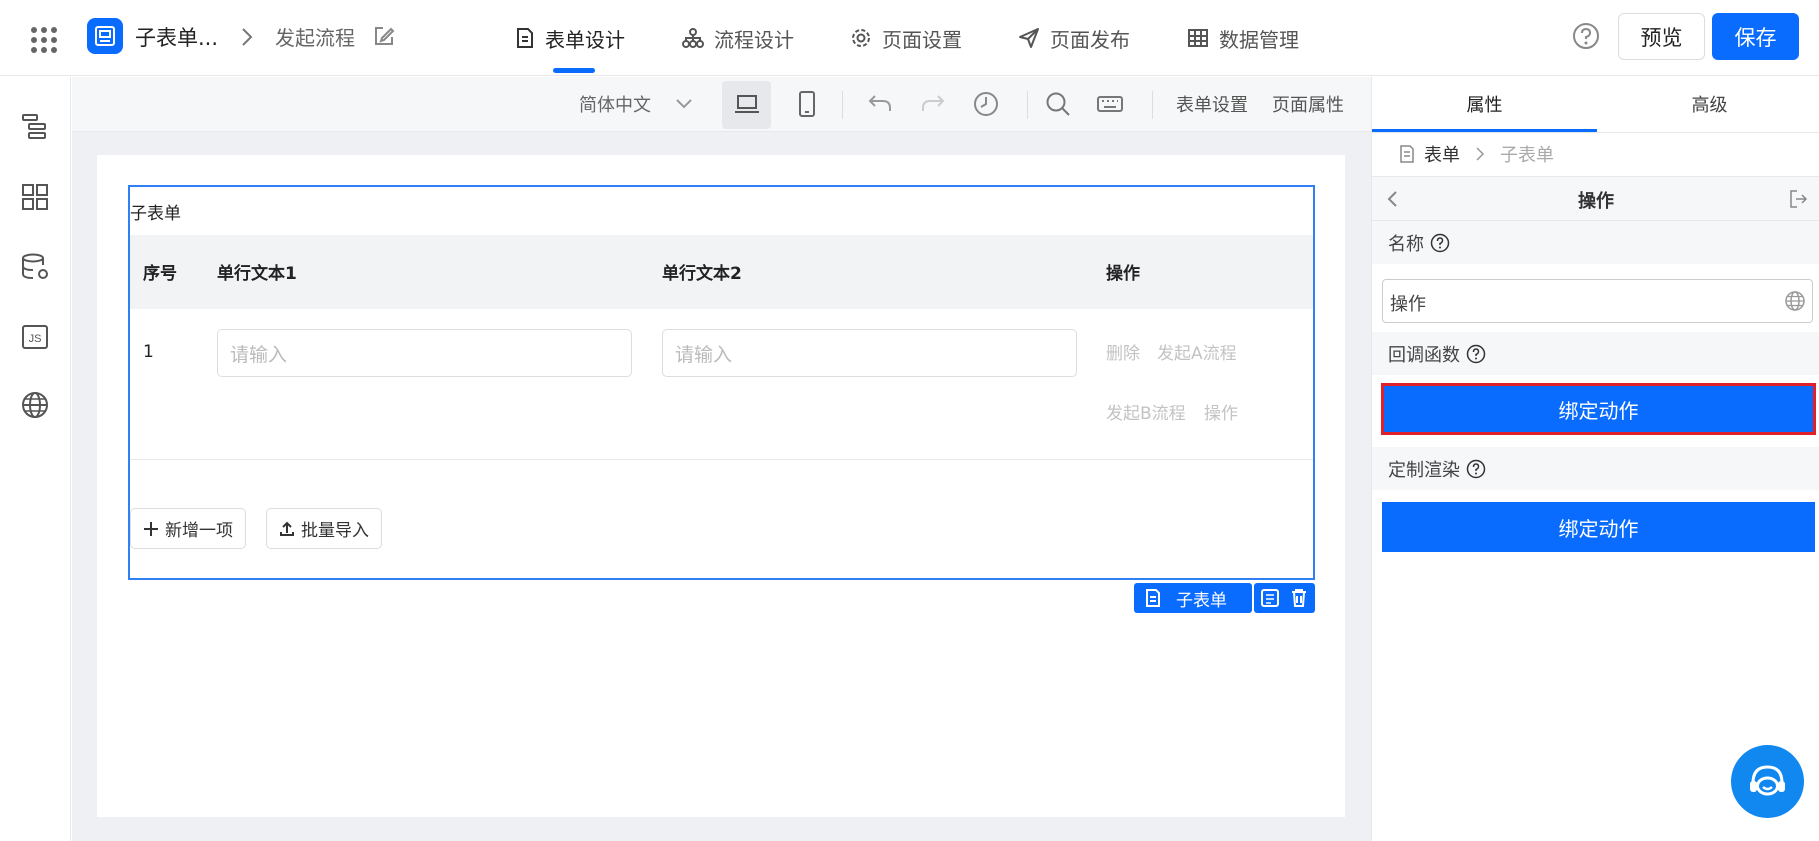  I want to click on callback-label-row: 回调函数, so click(1595, 353).